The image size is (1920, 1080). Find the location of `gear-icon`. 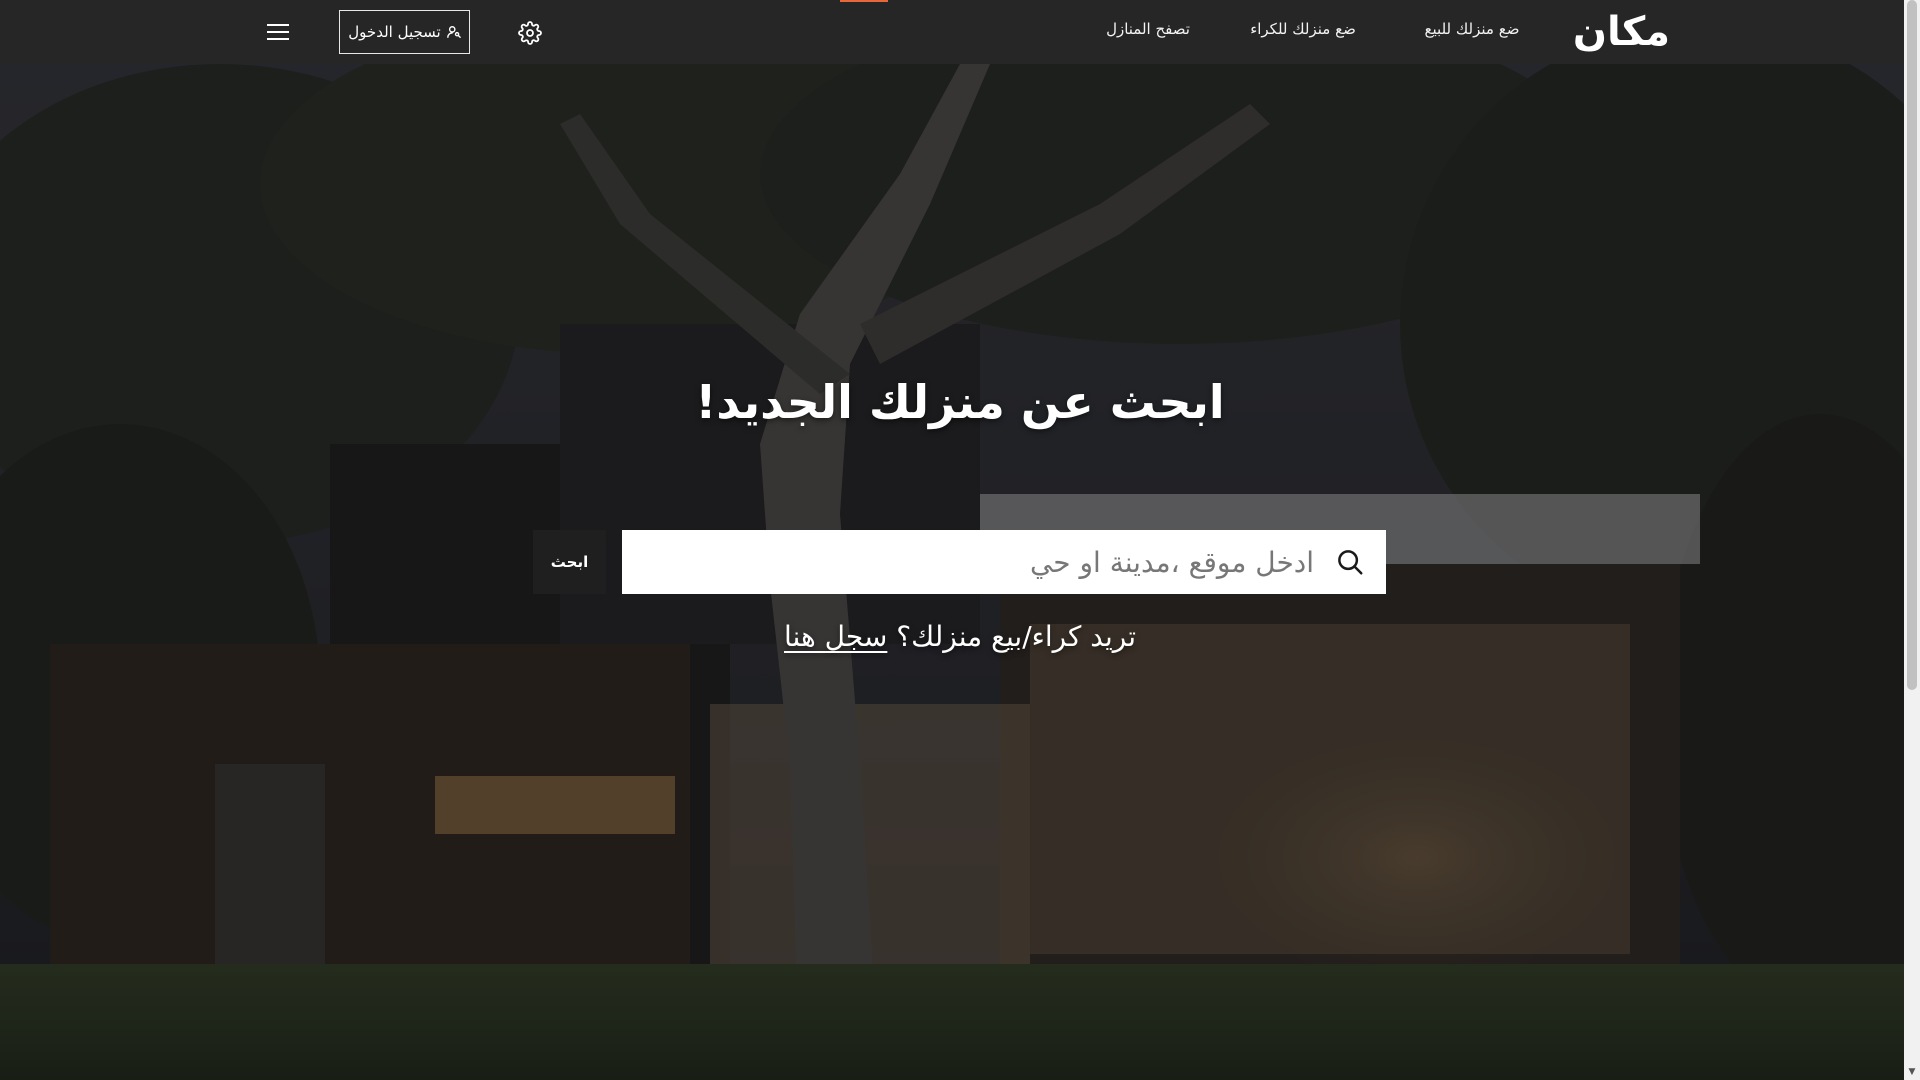

gear-icon is located at coordinates (530, 33).